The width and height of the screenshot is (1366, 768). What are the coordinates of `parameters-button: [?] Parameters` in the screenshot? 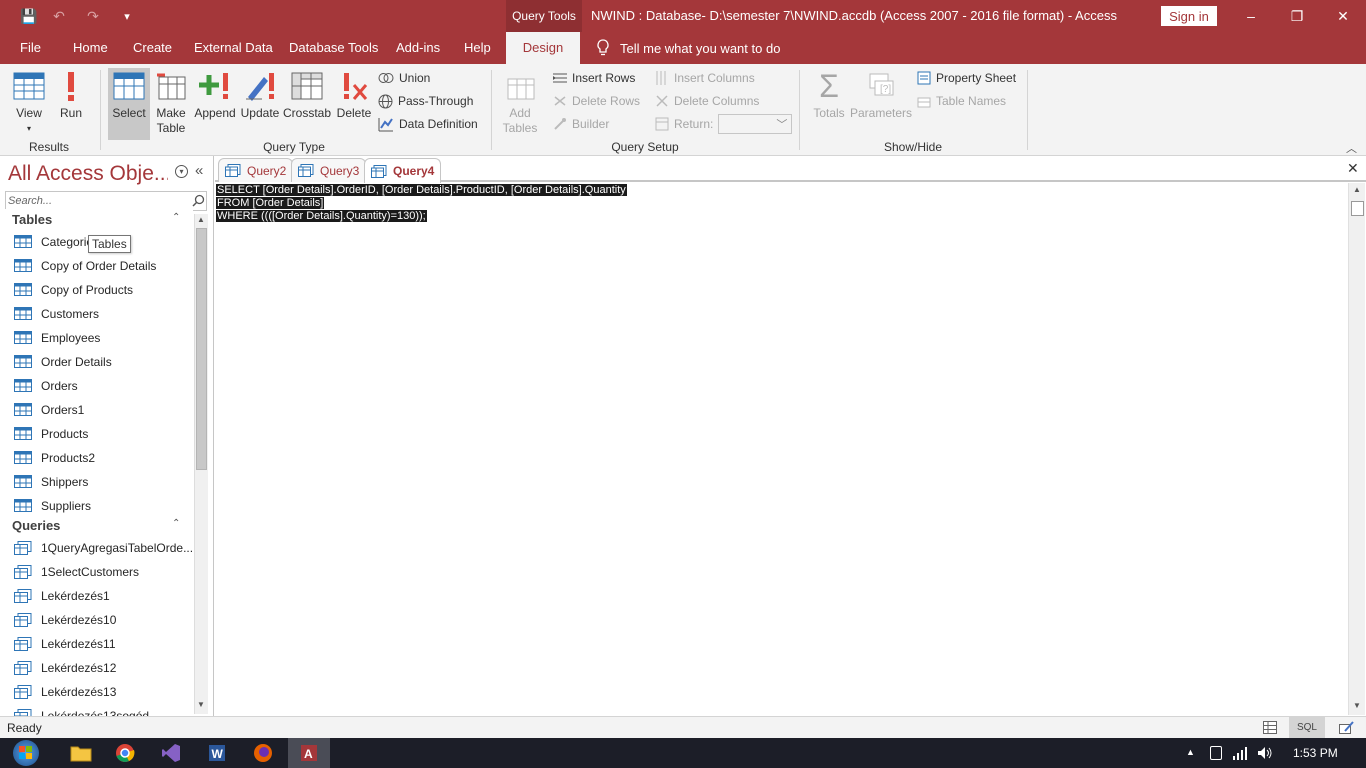 It's located at (881, 103).